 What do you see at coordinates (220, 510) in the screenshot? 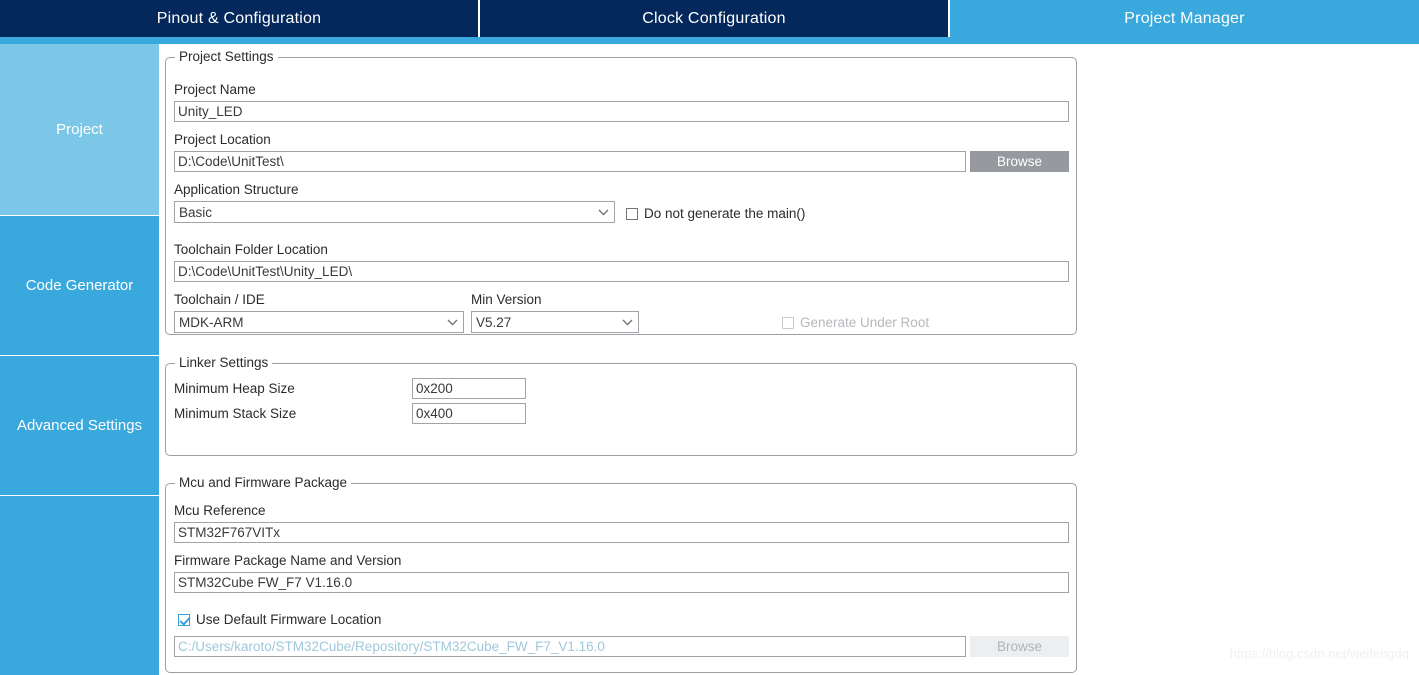
I see `mcu-reference-label: Mcu Reference` at bounding box center [220, 510].